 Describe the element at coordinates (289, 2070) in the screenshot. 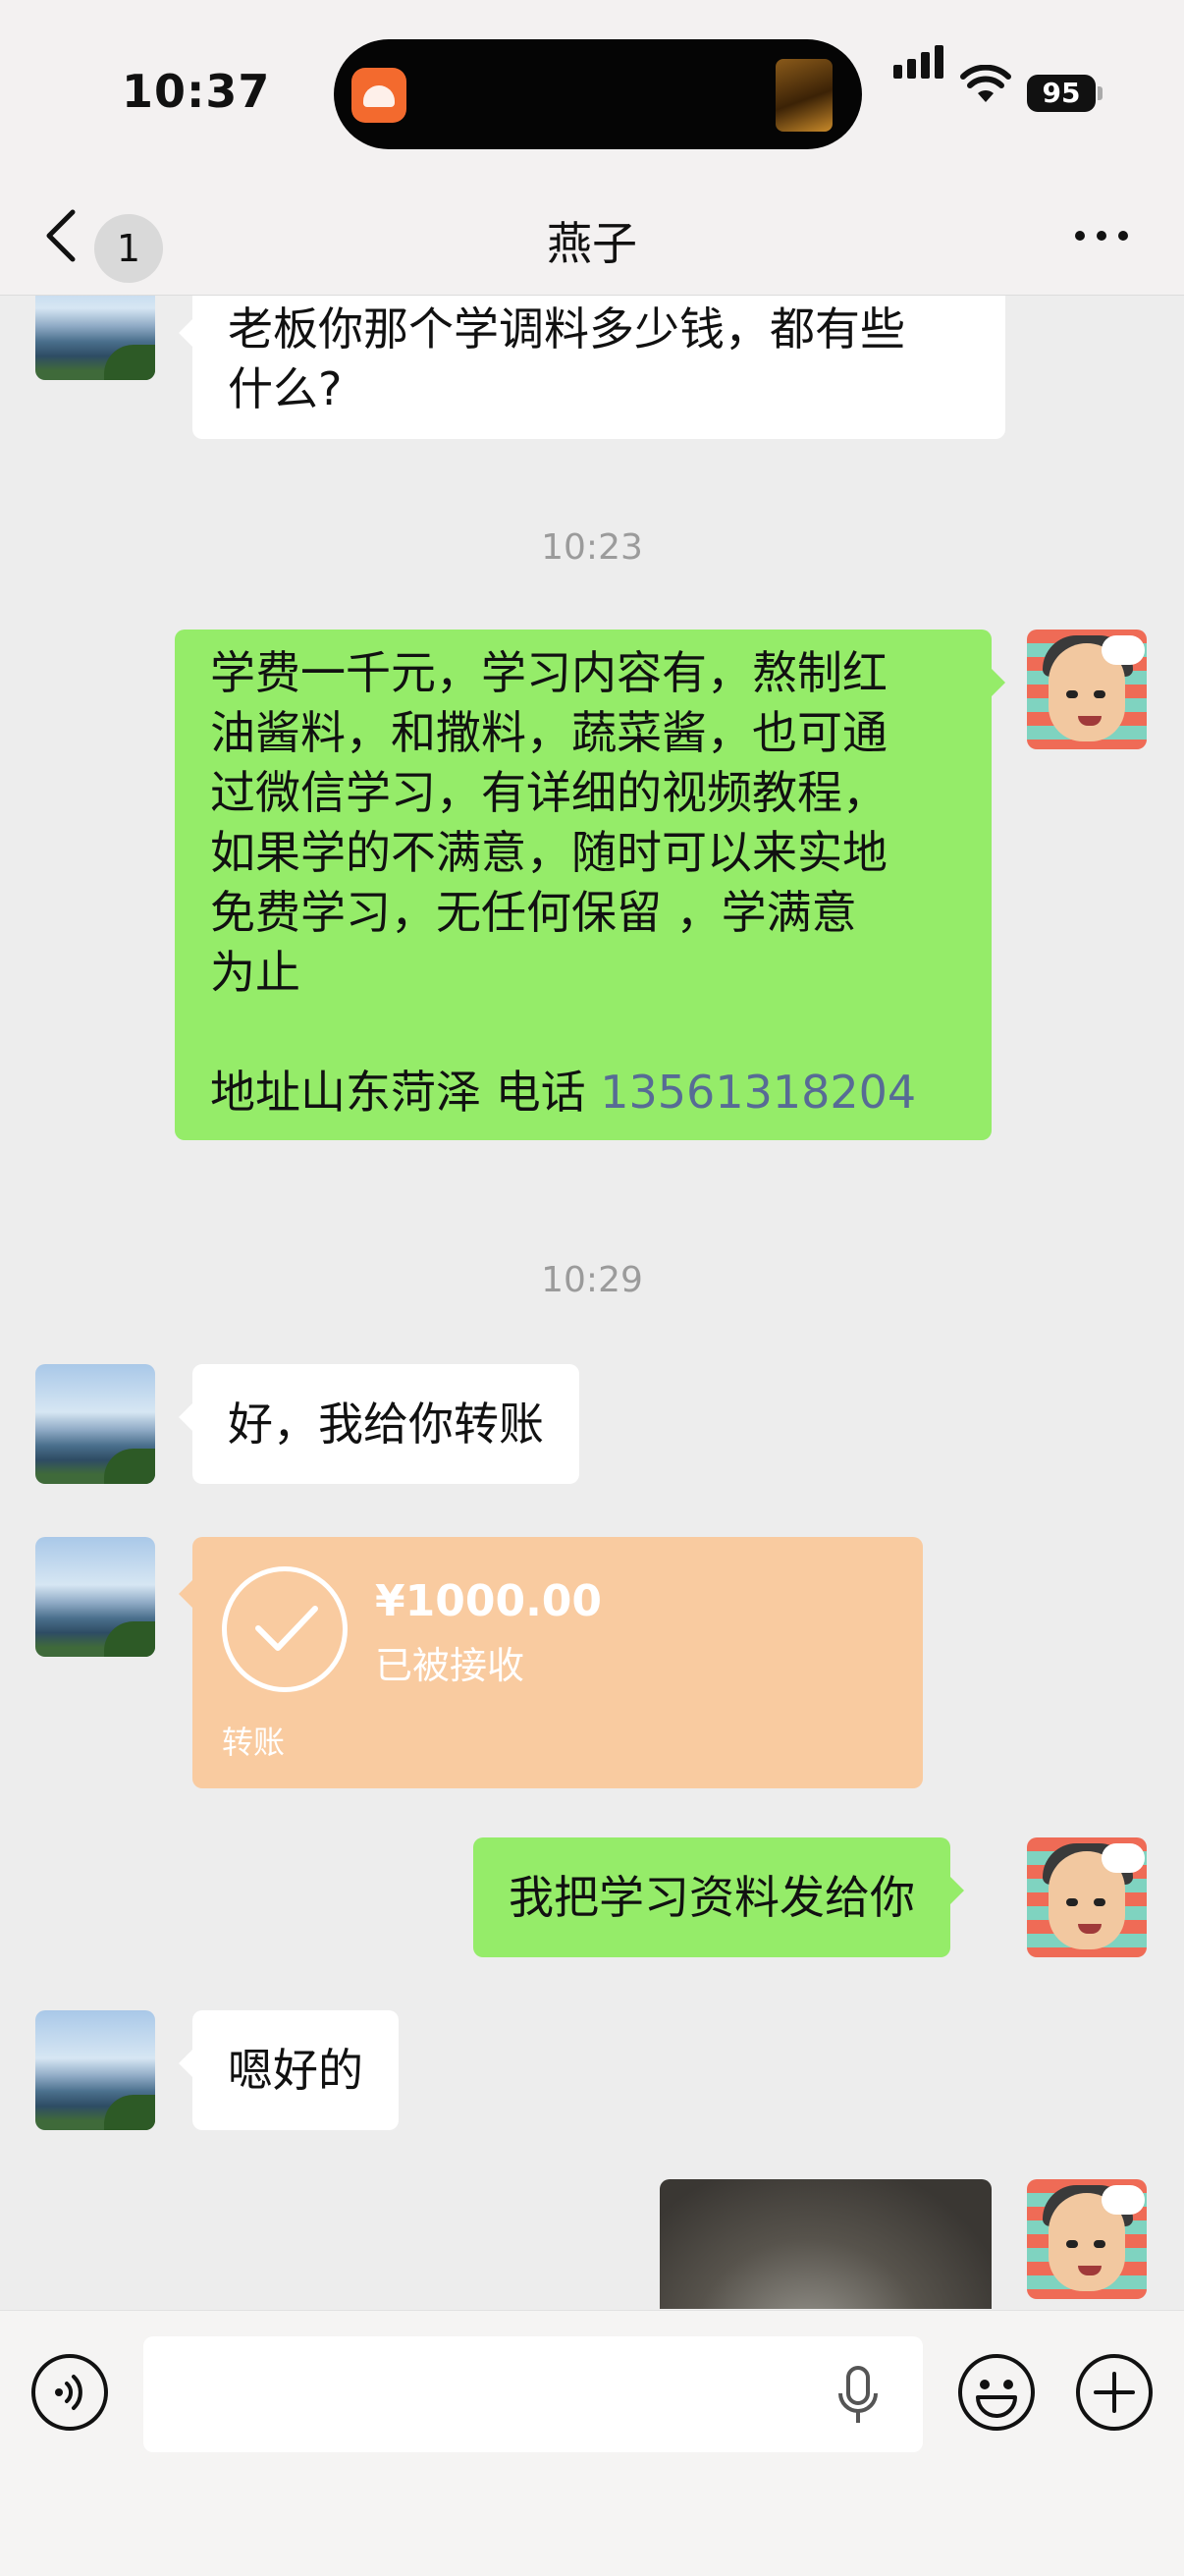

I see `incoming-message: 嗯好的` at that location.